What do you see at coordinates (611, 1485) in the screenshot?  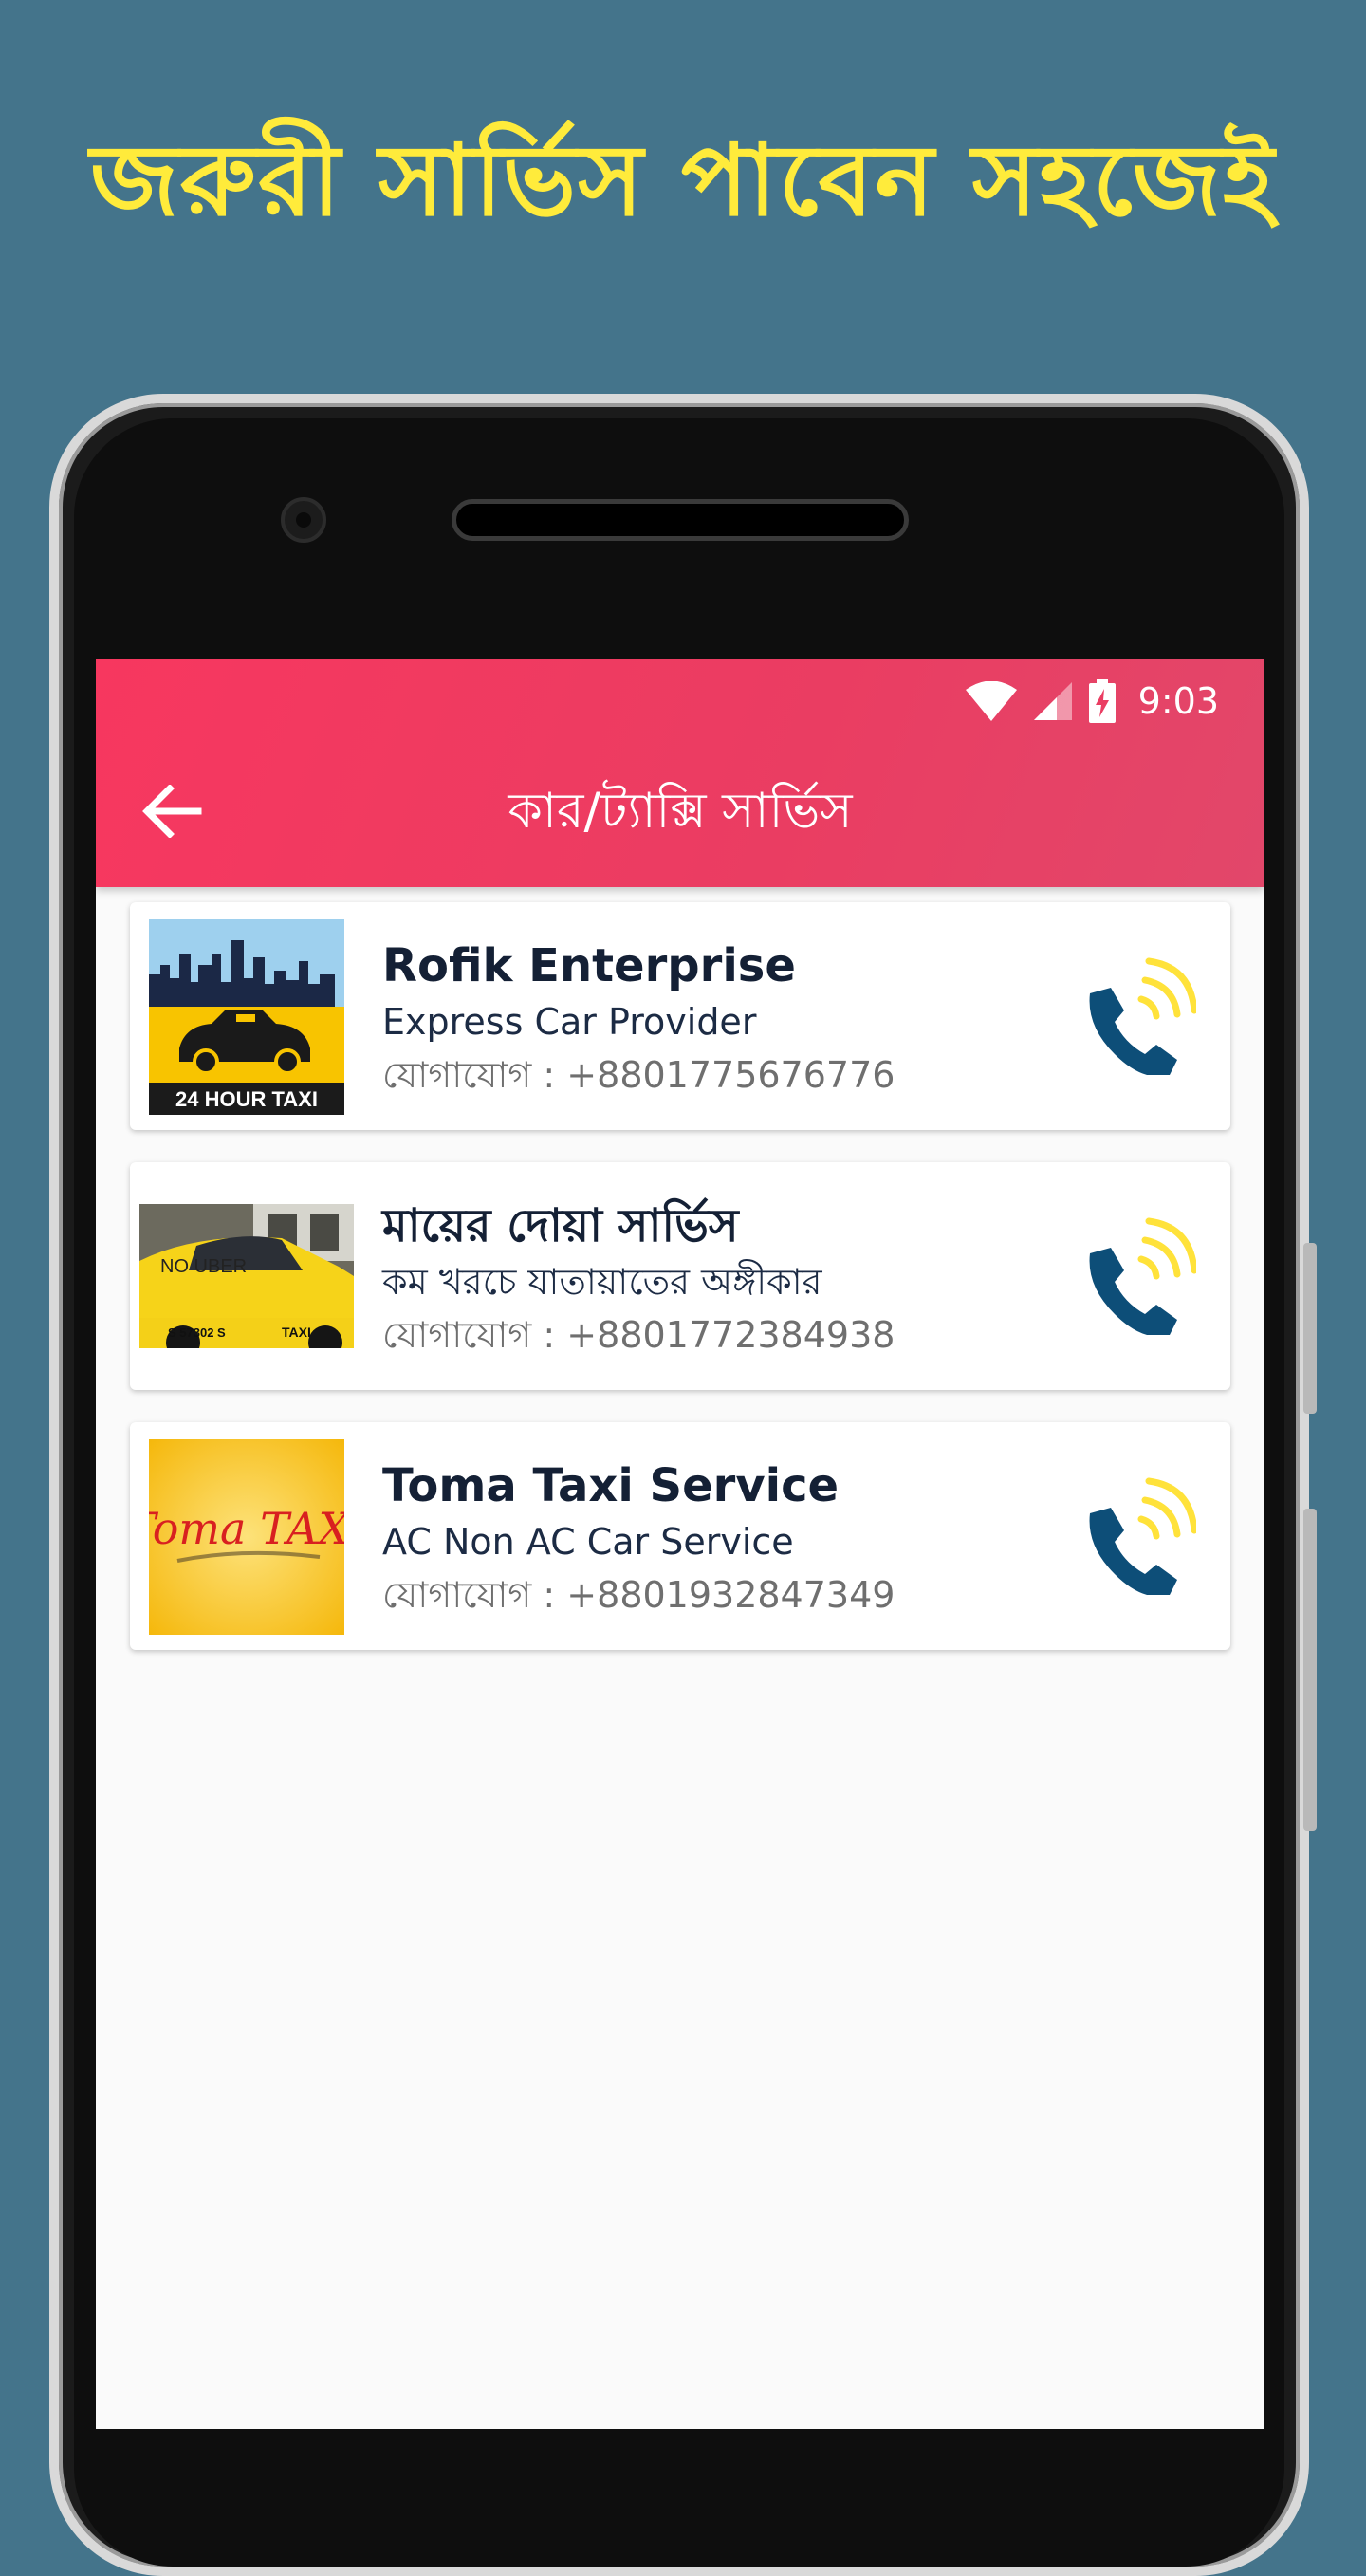 I see `service-name: Toma Taxi Service` at bounding box center [611, 1485].